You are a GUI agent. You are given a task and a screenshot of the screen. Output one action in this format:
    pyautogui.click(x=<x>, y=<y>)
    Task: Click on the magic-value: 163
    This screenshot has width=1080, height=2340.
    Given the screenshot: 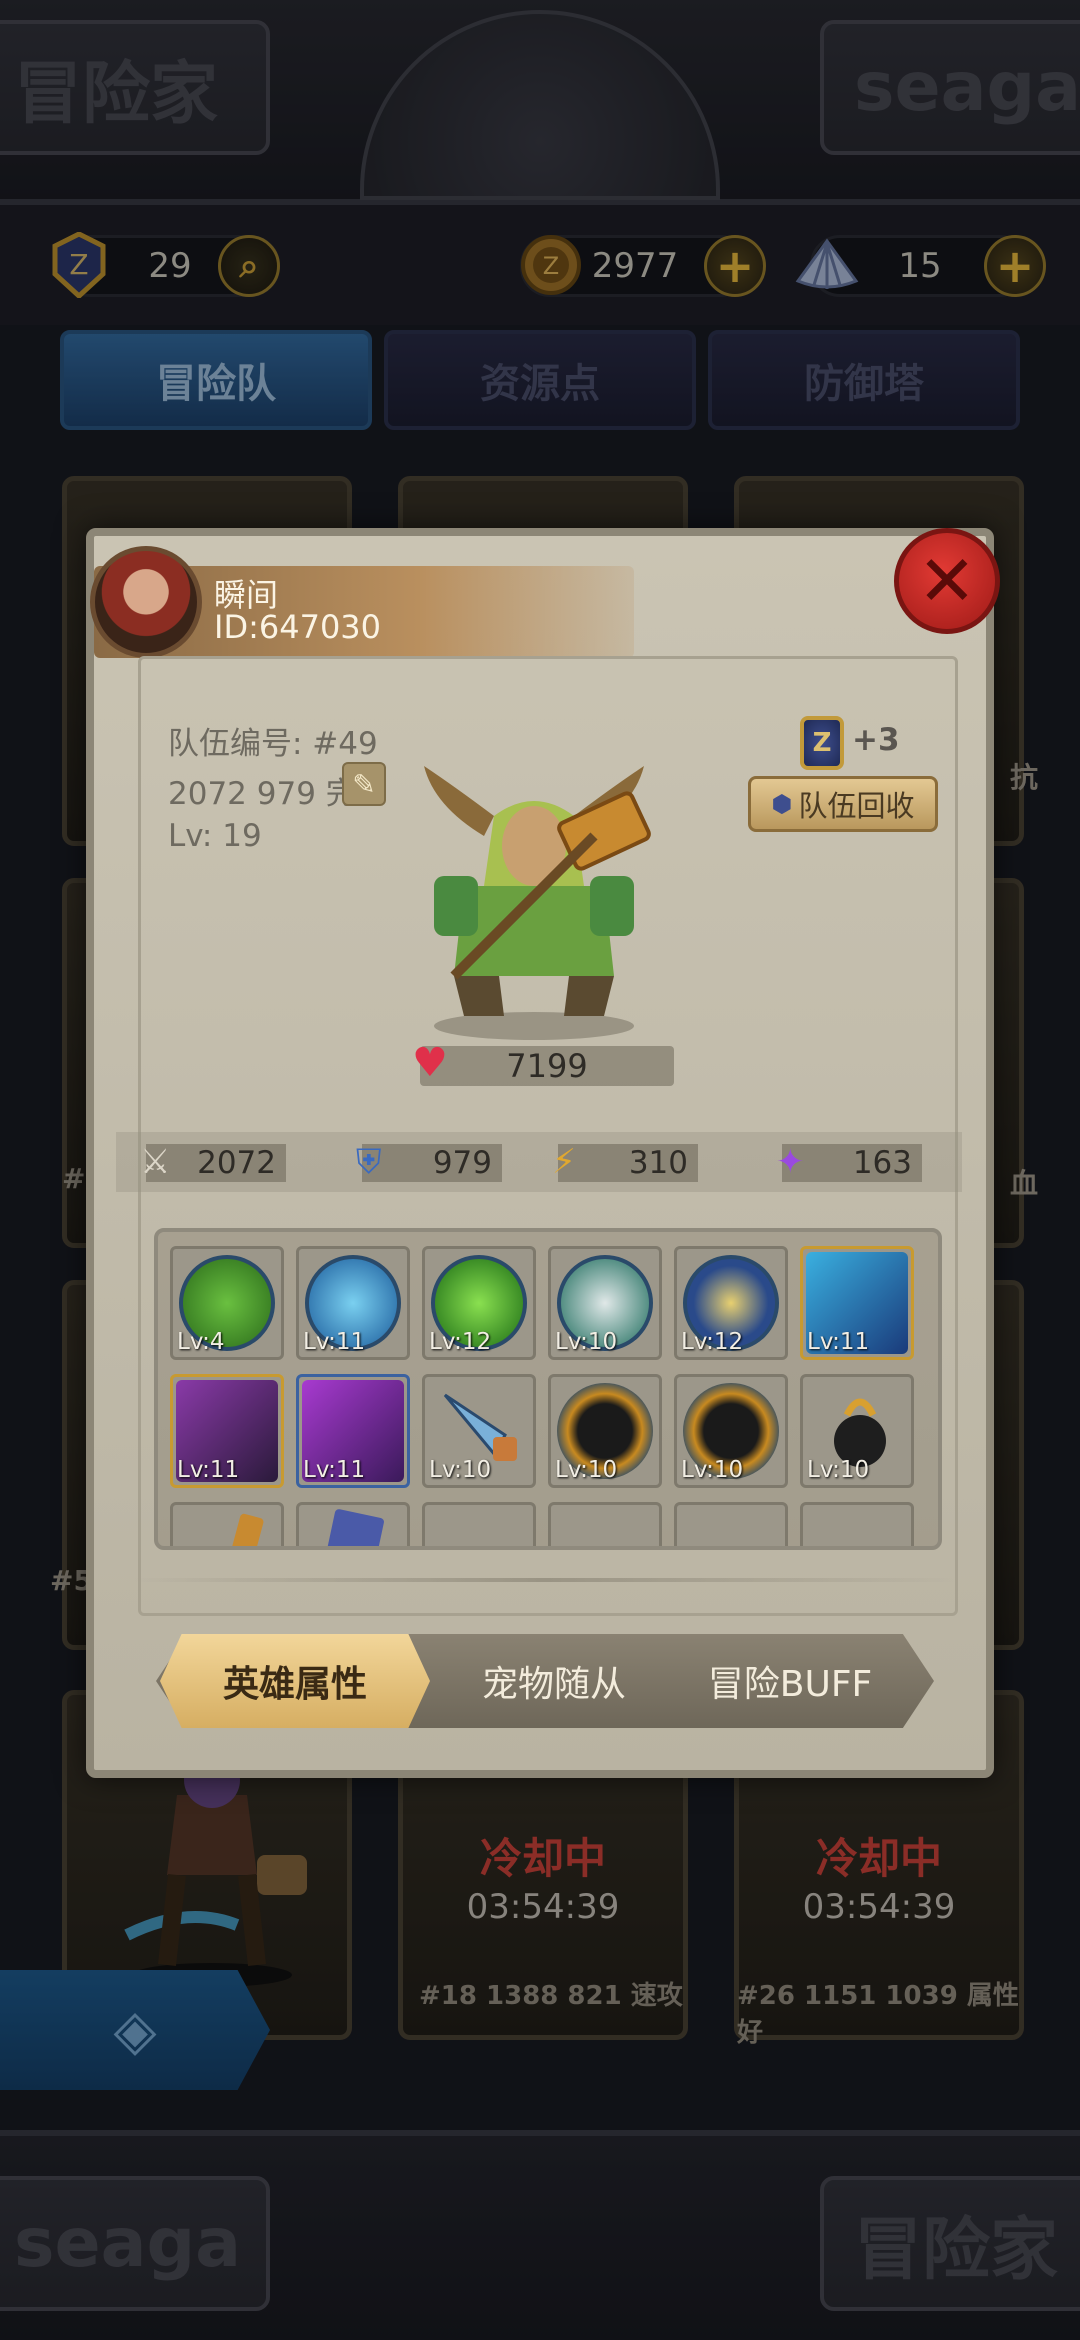 What is the action you would take?
    pyautogui.click(x=882, y=1163)
    